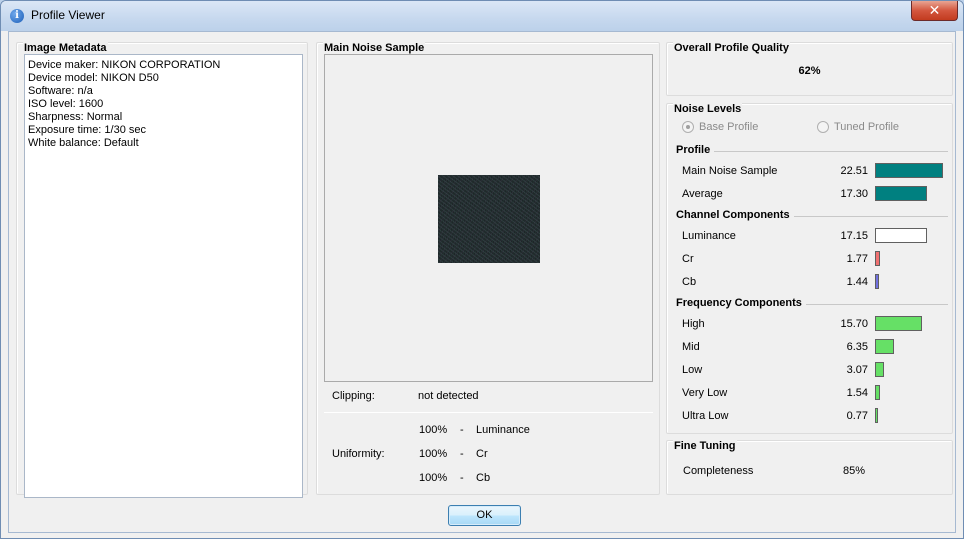 The width and height of the screenshot is (964, 539). I want to click on noise-row-value: 6.35, so click(857, 347).